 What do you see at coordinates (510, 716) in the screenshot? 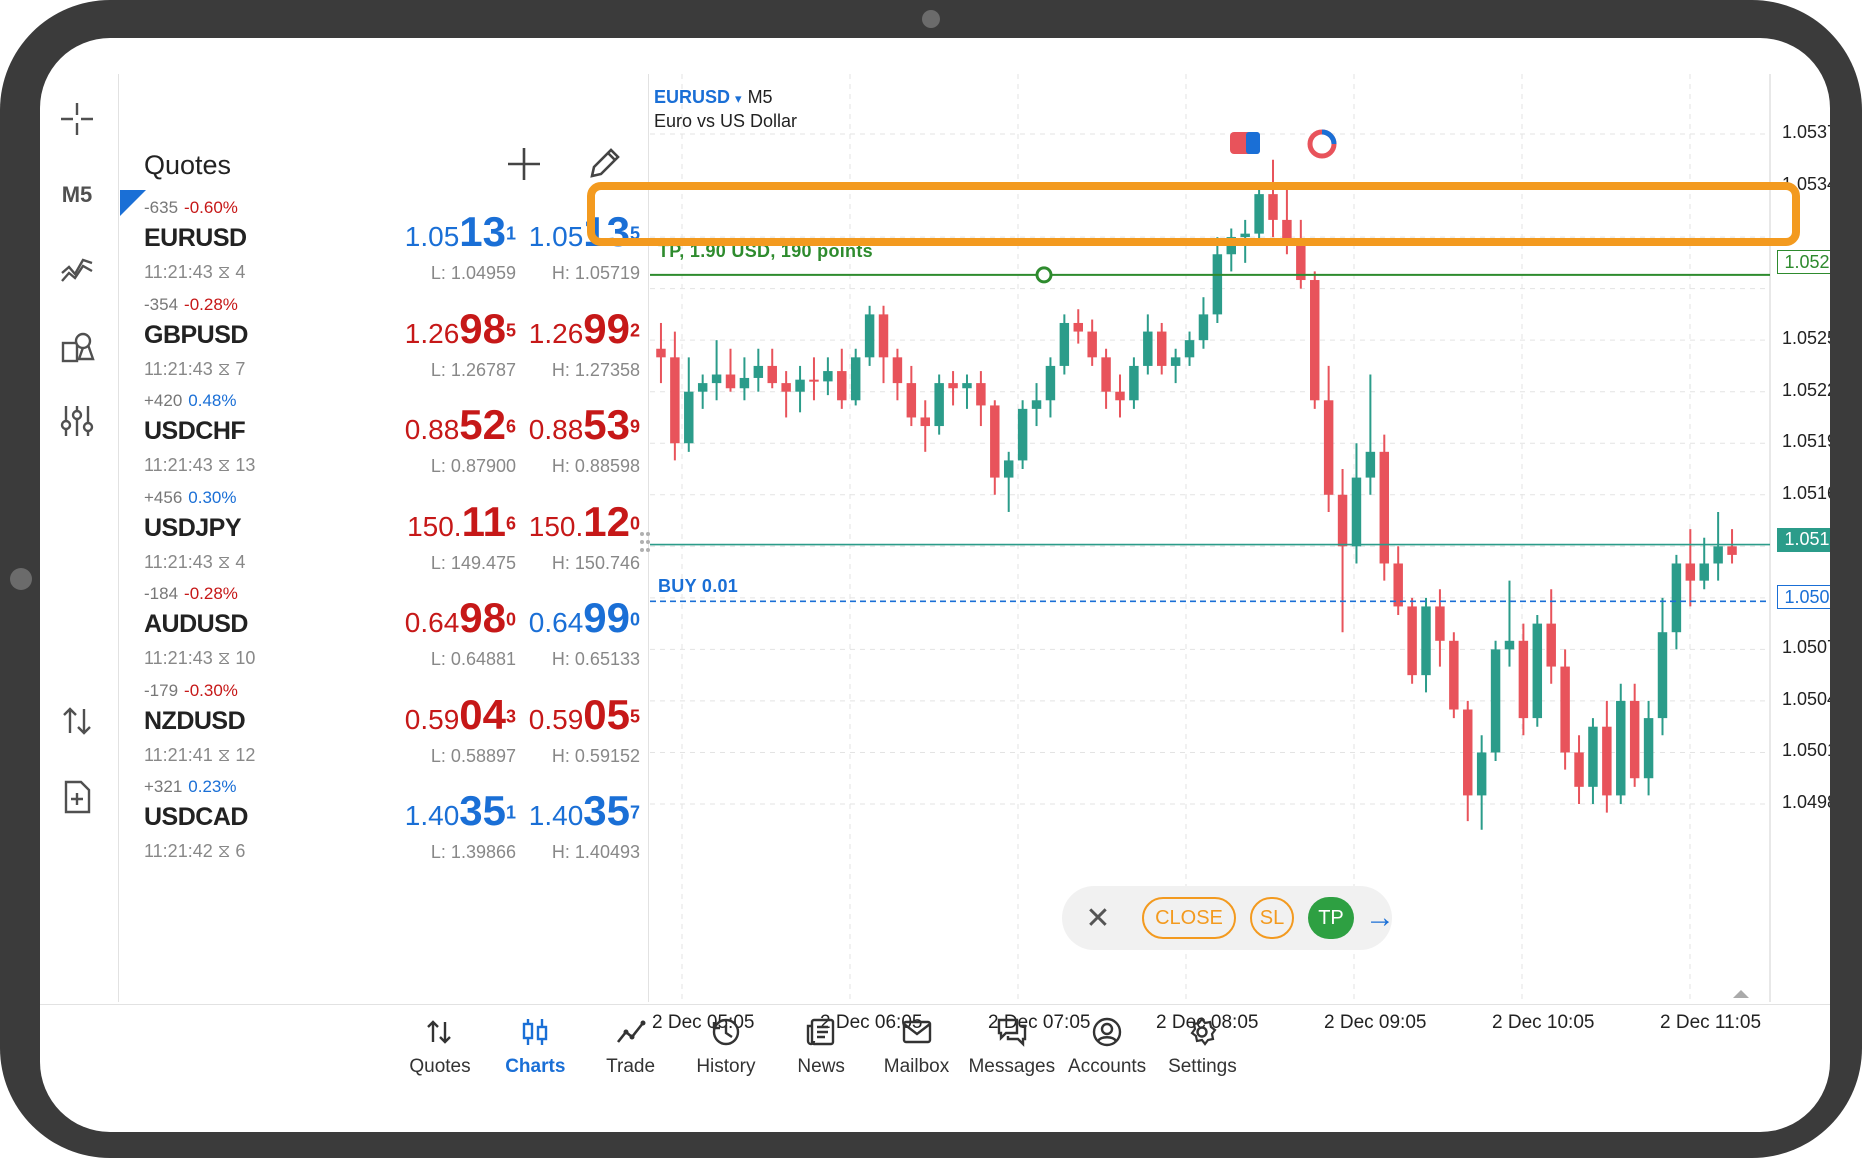
I see `bid-price-fraction: 3` at bounding box center [510, 716].